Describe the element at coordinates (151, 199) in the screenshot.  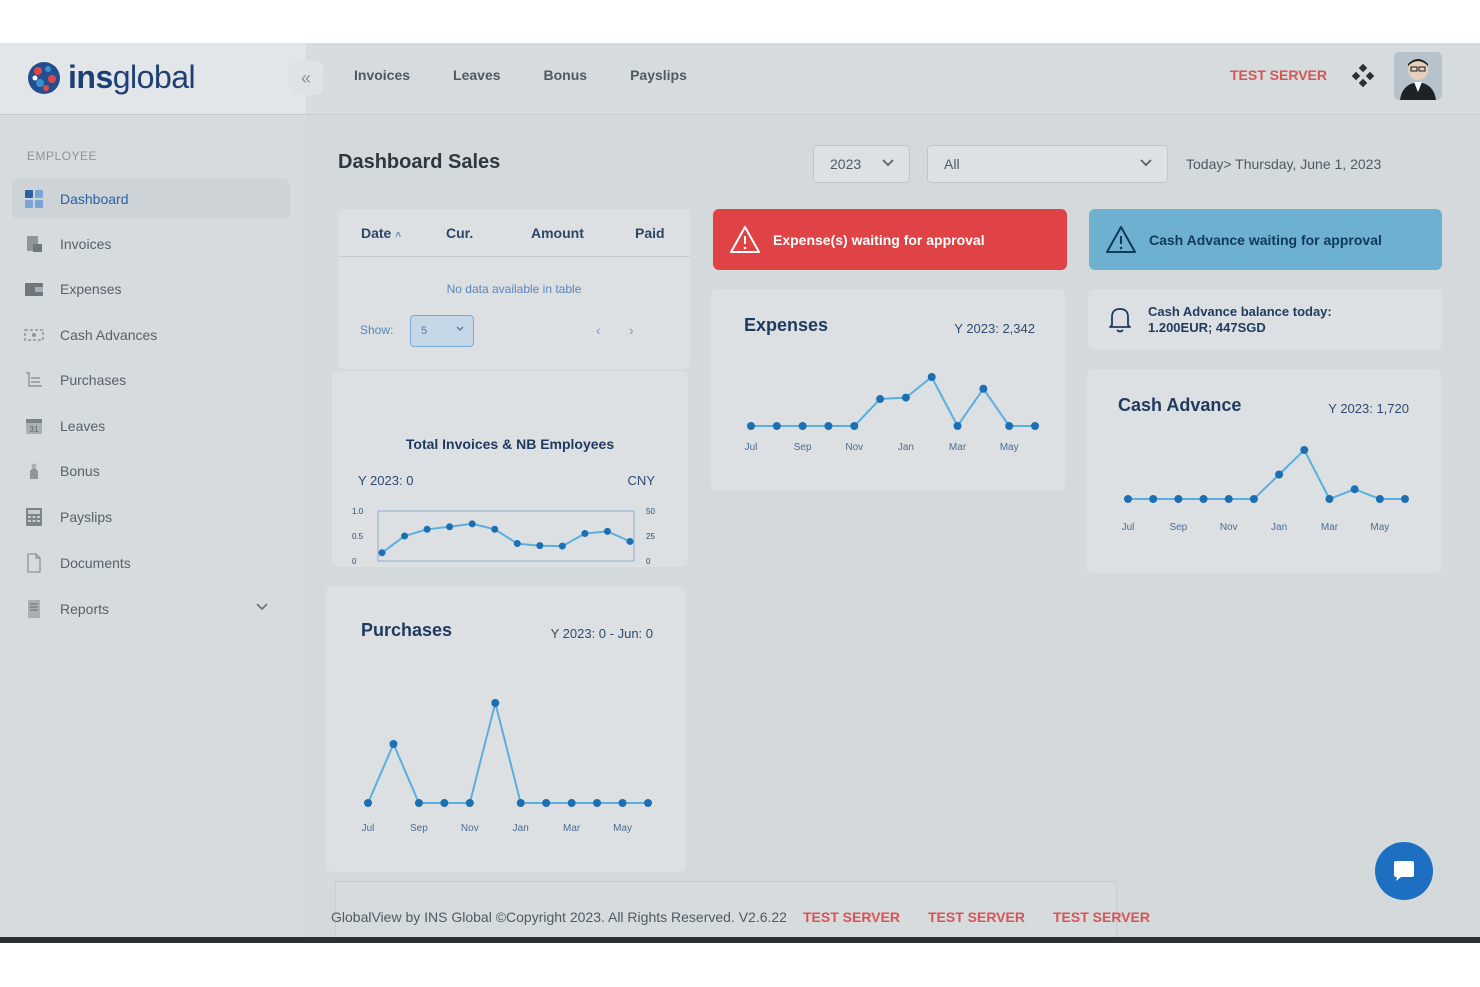
I see `sidebar-item-dashboard: Dashboard` at that location.